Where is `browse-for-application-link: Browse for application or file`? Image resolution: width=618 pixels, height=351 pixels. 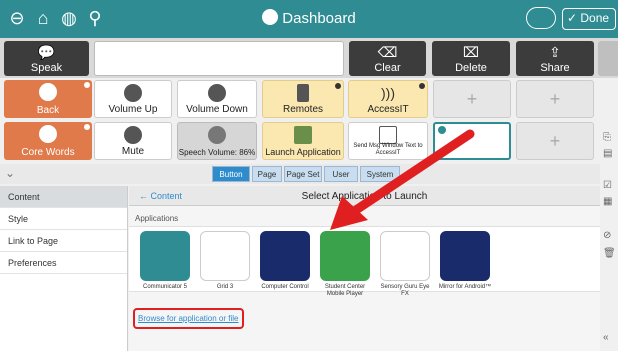
browse-for-application-link: Browse for application or file is located at coordinates (188, 318).